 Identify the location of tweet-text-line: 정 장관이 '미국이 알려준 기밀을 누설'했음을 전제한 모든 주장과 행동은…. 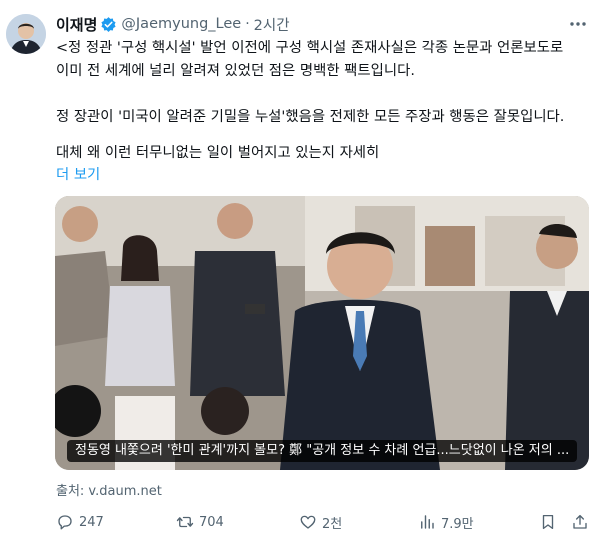
(310, 117).